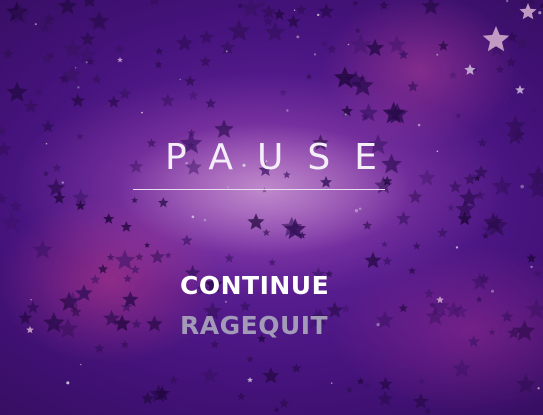 The width and height of the screenshot is (543, 415). What do you see at coordinates (254, 286) in the screenshot?
I see `continue-button: CONTINUE` at bounding box center [254, 286].